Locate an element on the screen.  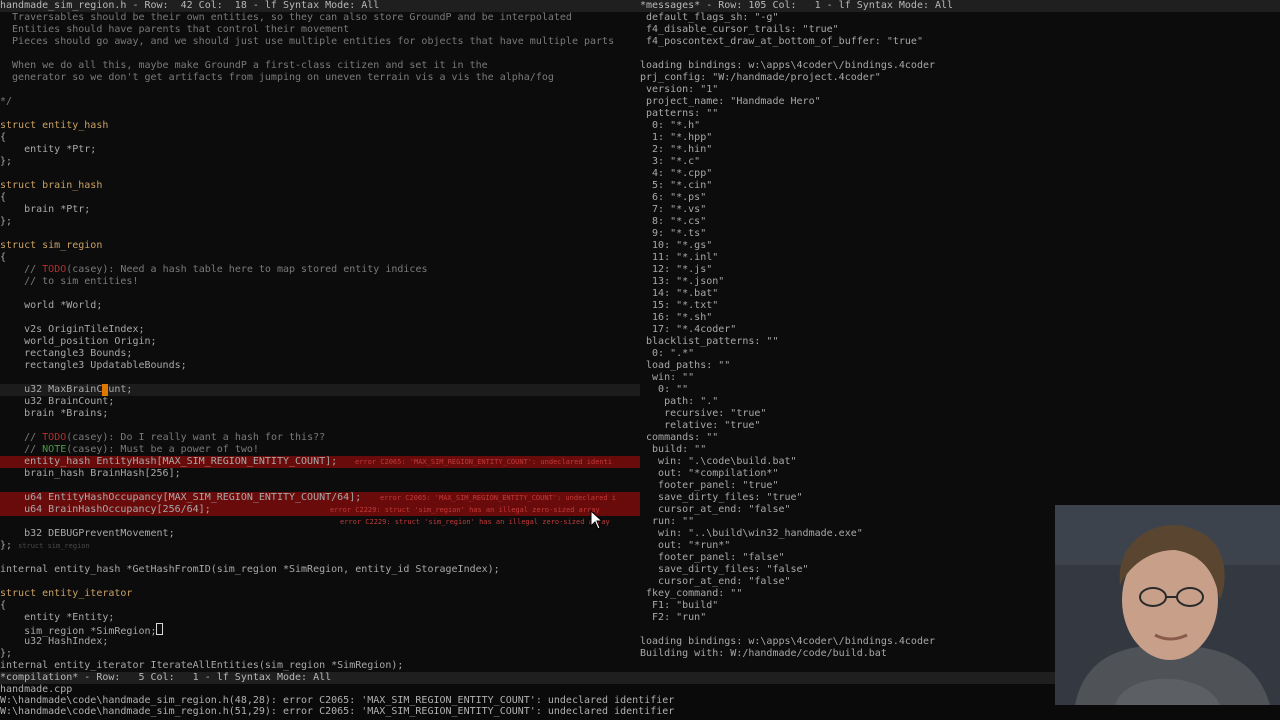
message-line: 0: "*.h" is located at coordinates (960, 126).